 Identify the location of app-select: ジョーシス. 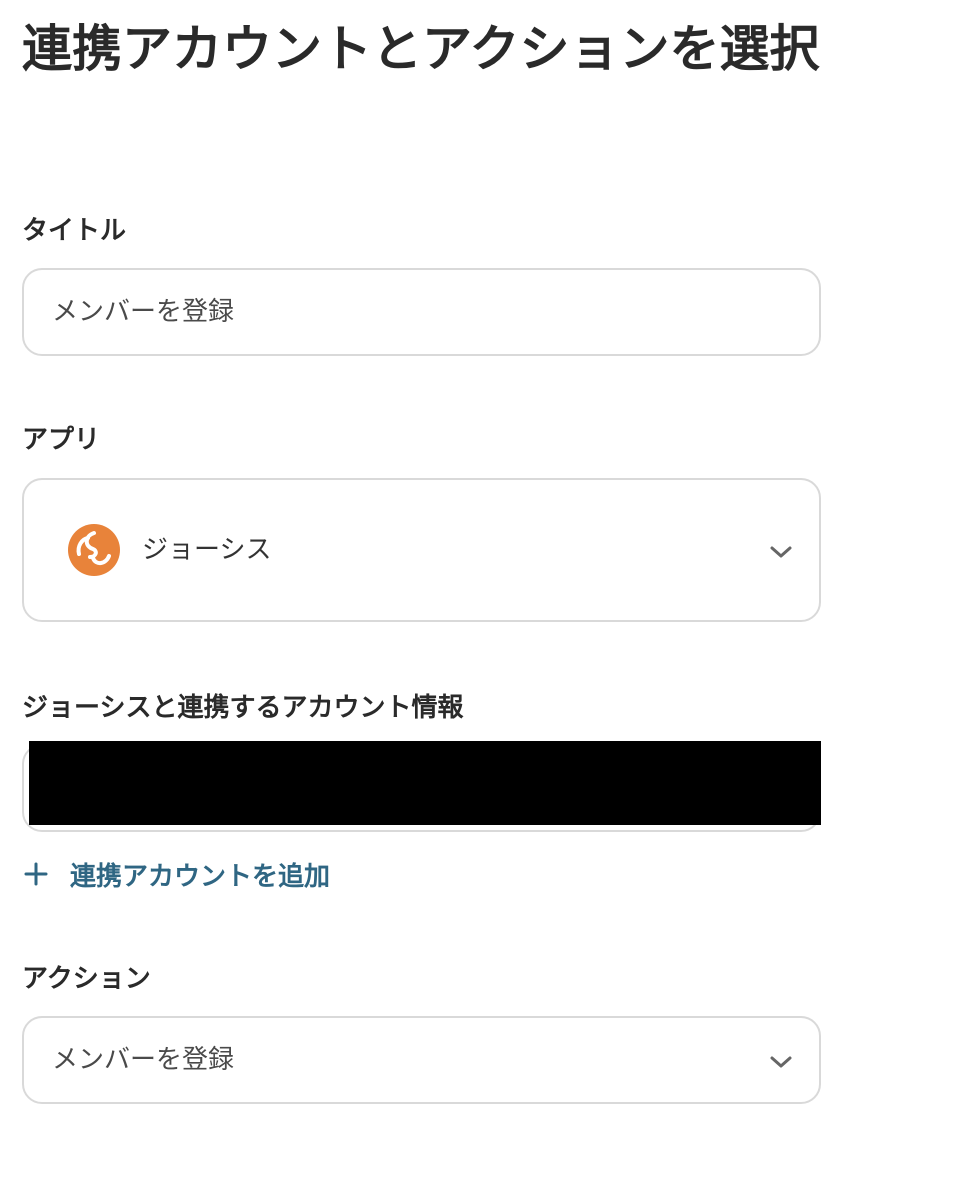
(421, 550).